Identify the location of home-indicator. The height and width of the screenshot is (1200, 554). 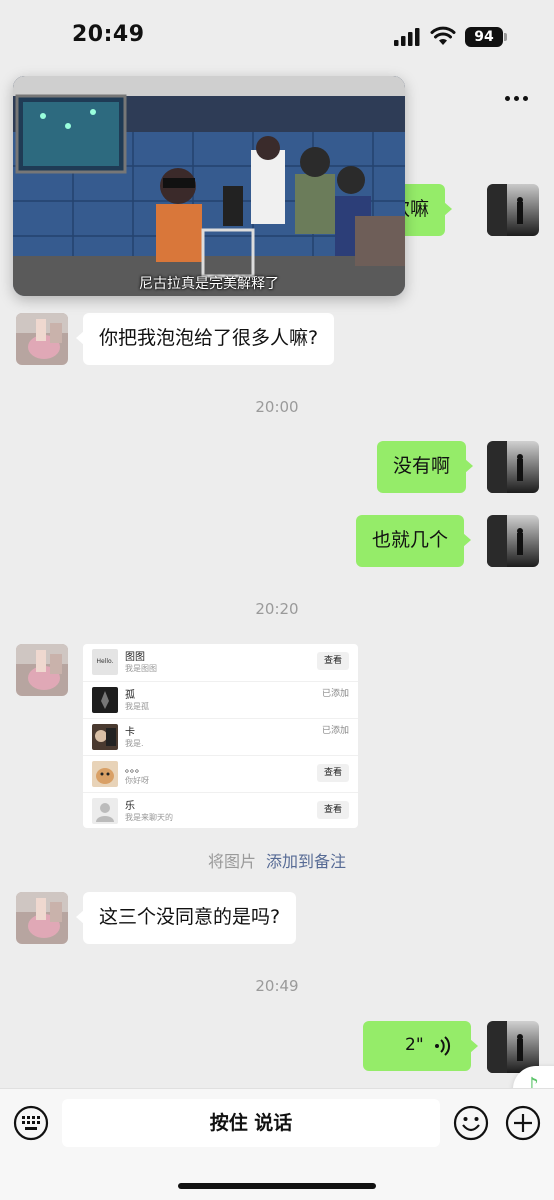
(277, 1186).